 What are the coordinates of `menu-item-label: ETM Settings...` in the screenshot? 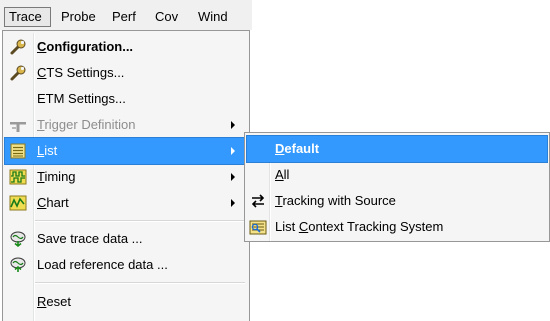 It's located at (81, 98).